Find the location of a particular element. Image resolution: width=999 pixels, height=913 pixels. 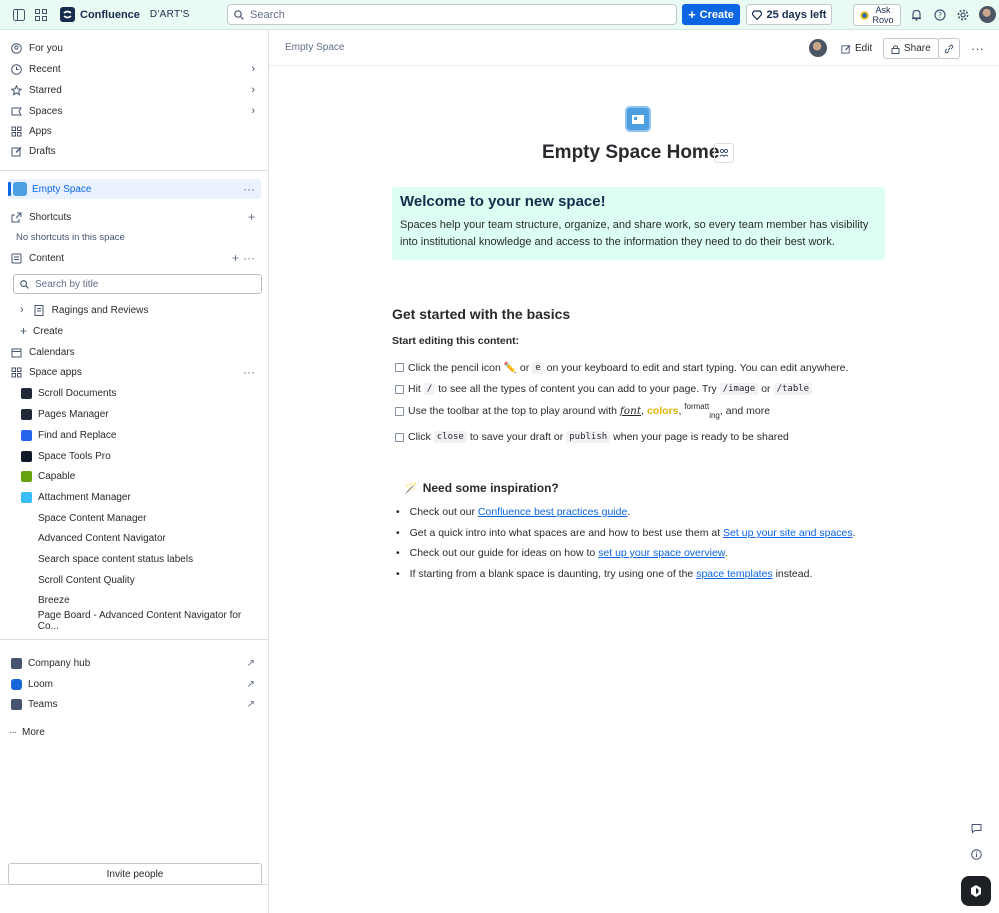

sidebar-item-current-space: Empty Space ··· is located at coordinates (134, 189).